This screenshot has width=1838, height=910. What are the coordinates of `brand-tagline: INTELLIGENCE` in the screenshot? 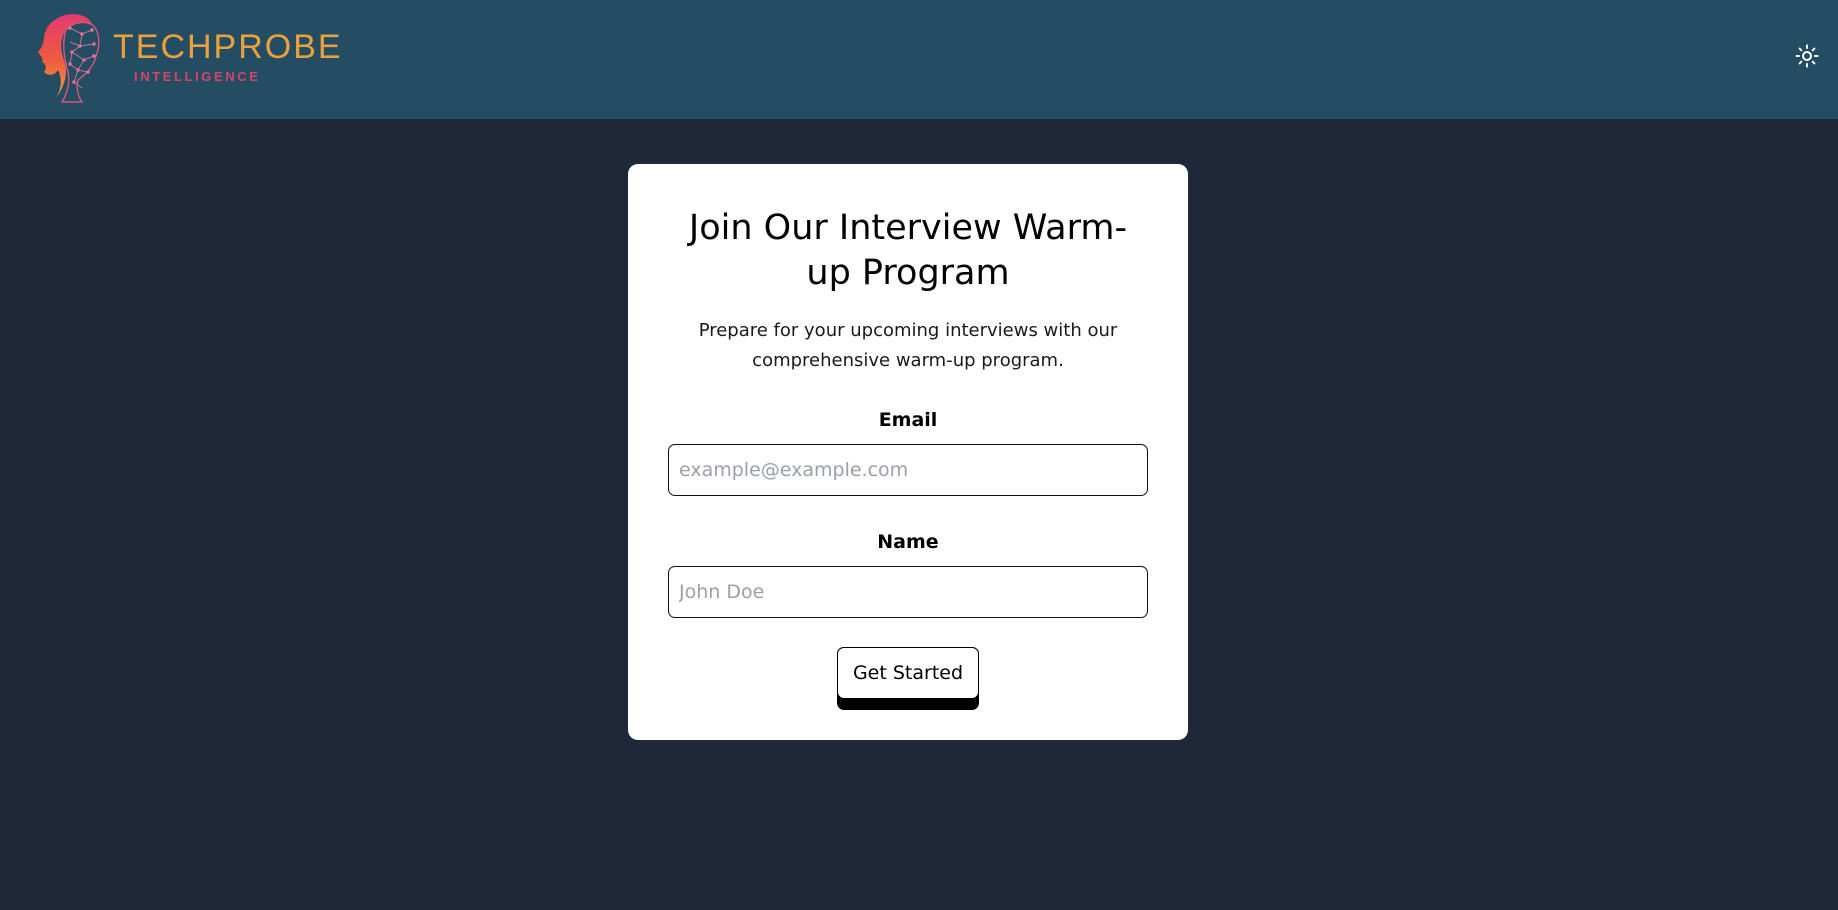 It's located at (197, 76).